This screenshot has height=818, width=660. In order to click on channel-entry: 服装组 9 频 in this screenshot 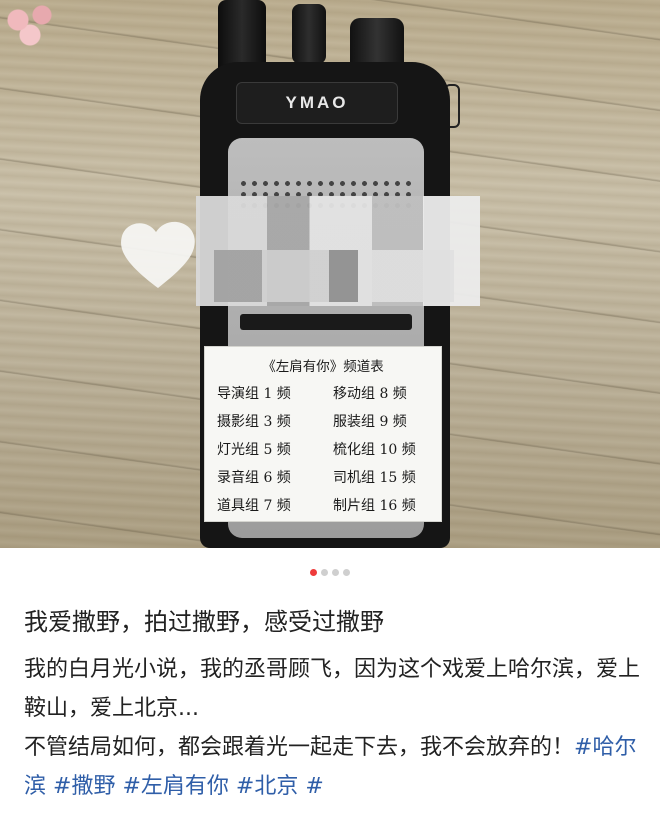, I will do `click(370, 422)`.